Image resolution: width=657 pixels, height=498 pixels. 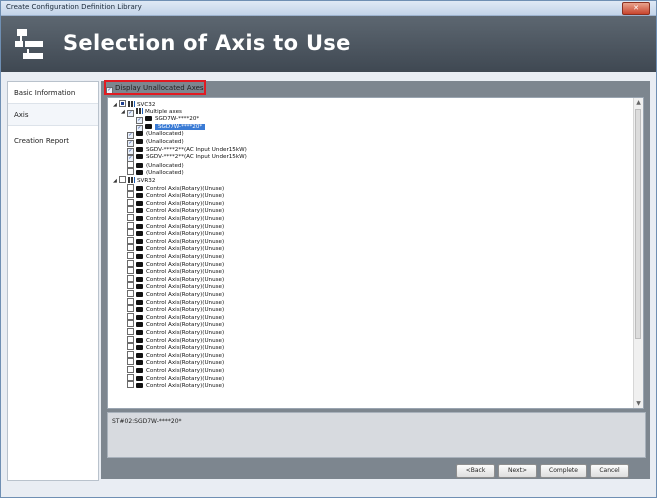 I want to click on axis-library-icon, so click(x=29, y=44).